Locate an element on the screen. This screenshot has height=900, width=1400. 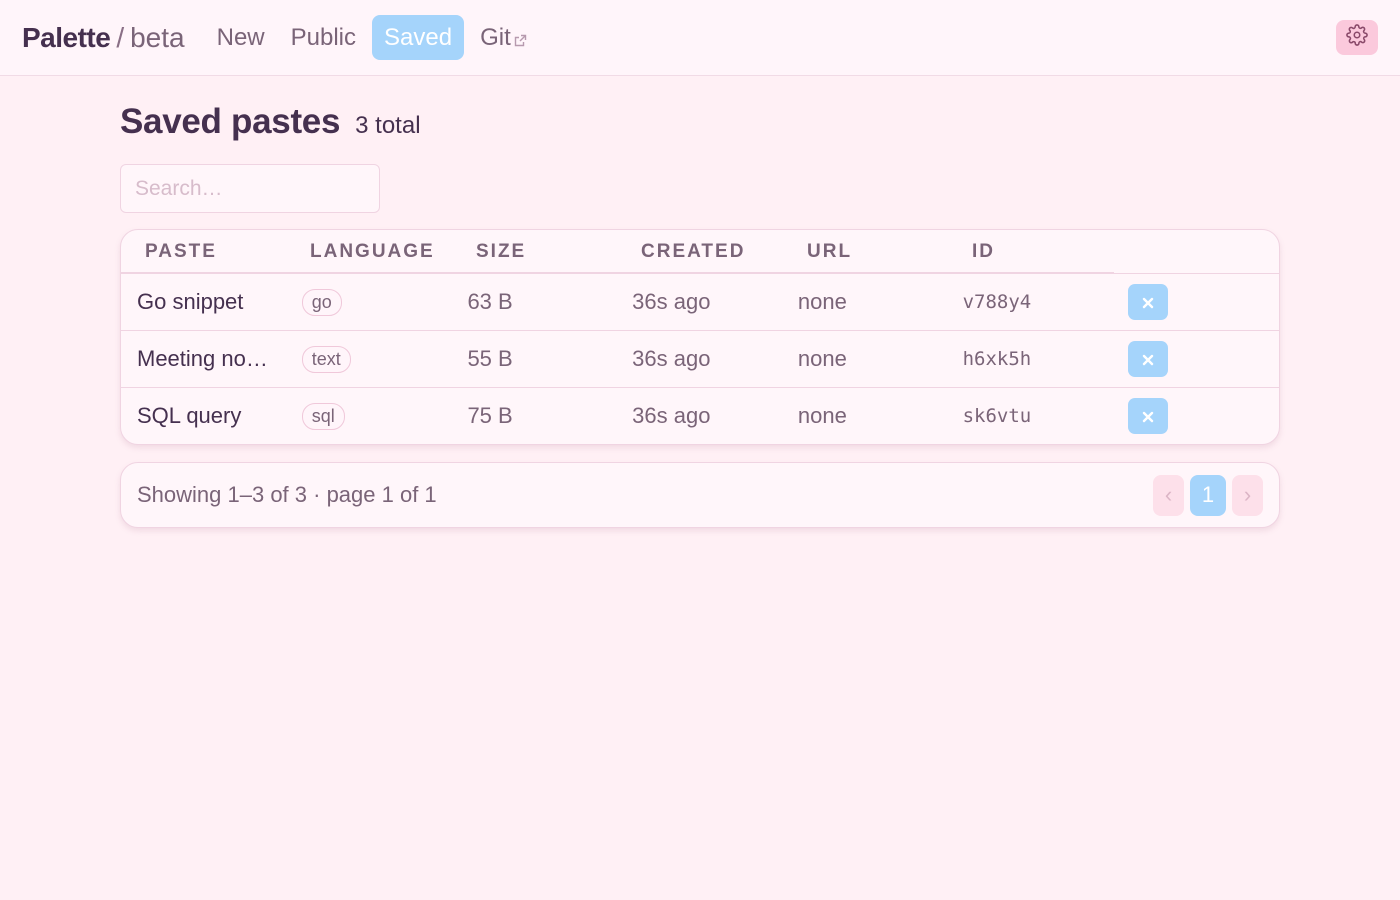
column-header-created: CREATED is located at coordinates (700, 251).